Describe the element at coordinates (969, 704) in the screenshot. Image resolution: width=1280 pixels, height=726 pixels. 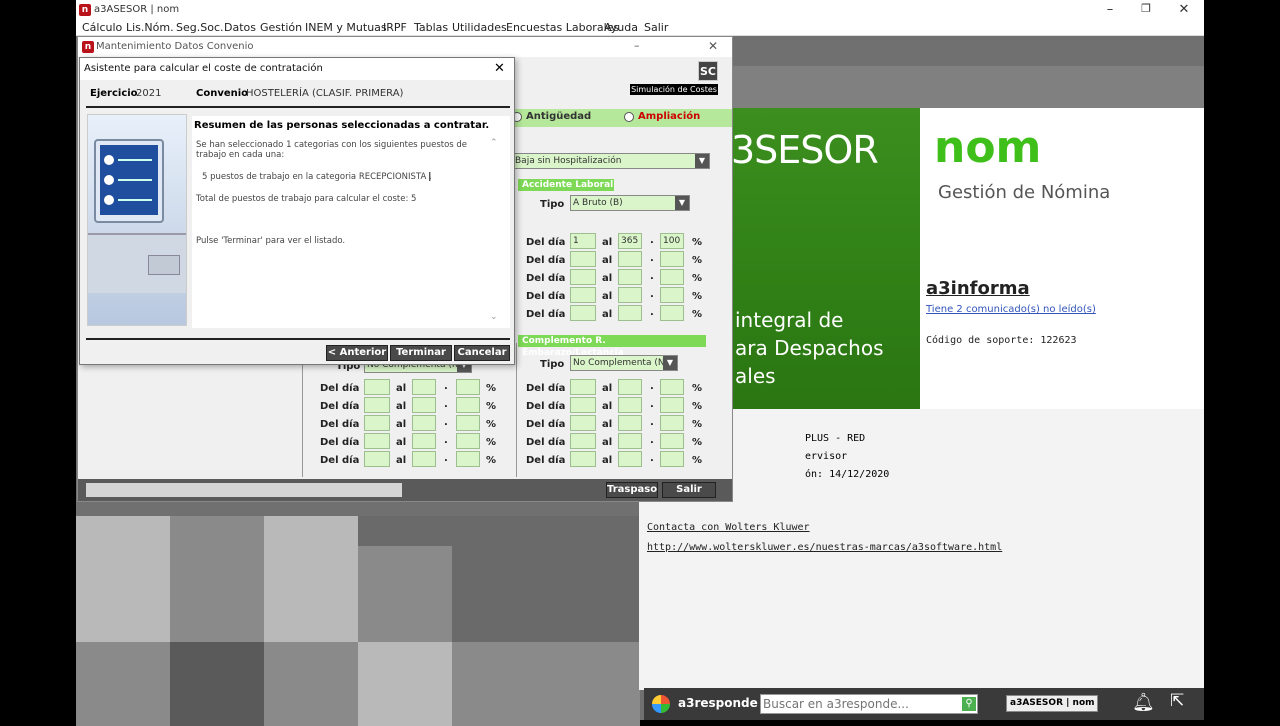
I see `search-icon: ⚲` at that location.